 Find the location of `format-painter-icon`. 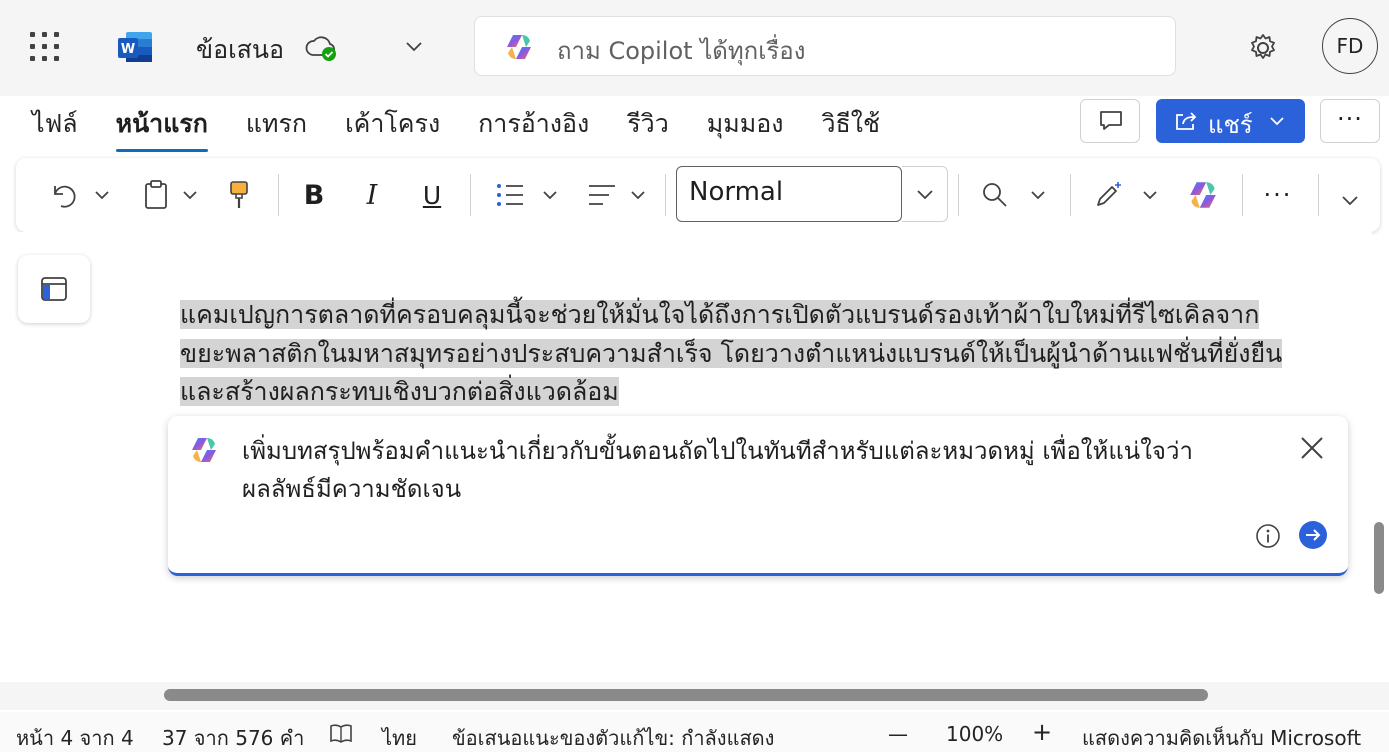

format-painter-icon is located at coordinates (239, 194).